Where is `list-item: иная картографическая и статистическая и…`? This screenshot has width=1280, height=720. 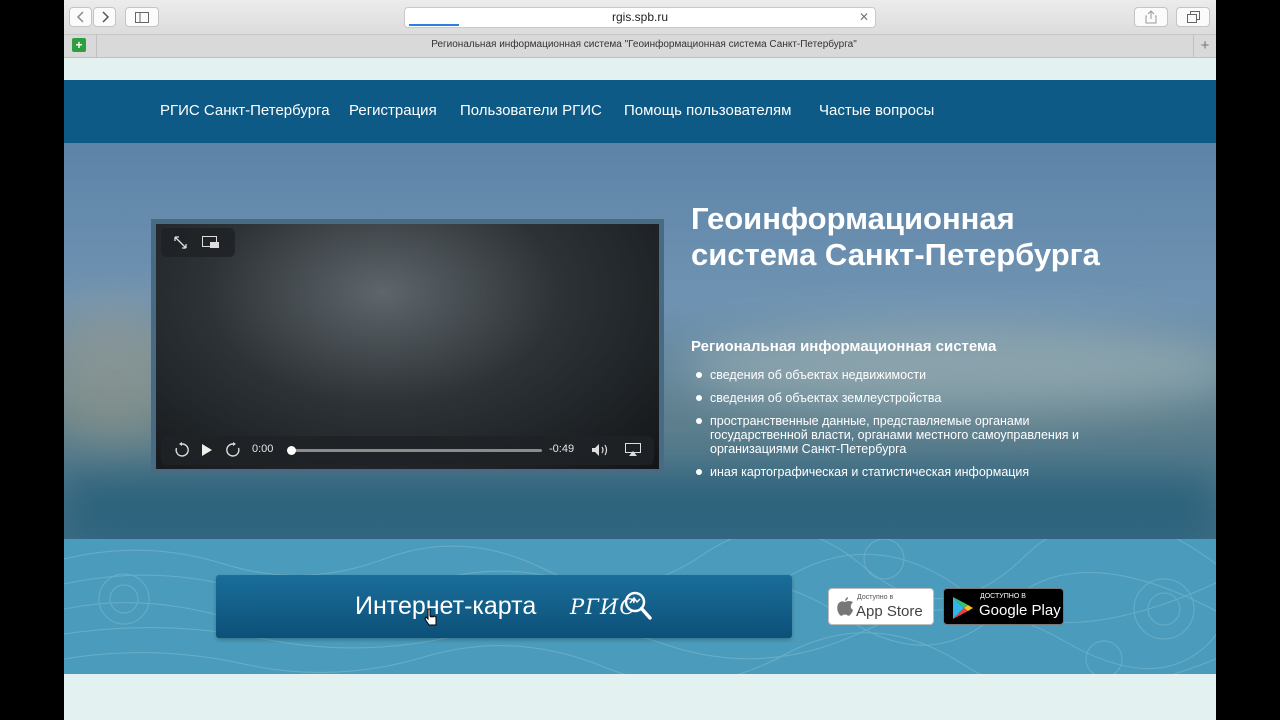
list-item: иная картографическая и статистическая и… is located at coordinates (906, 472).